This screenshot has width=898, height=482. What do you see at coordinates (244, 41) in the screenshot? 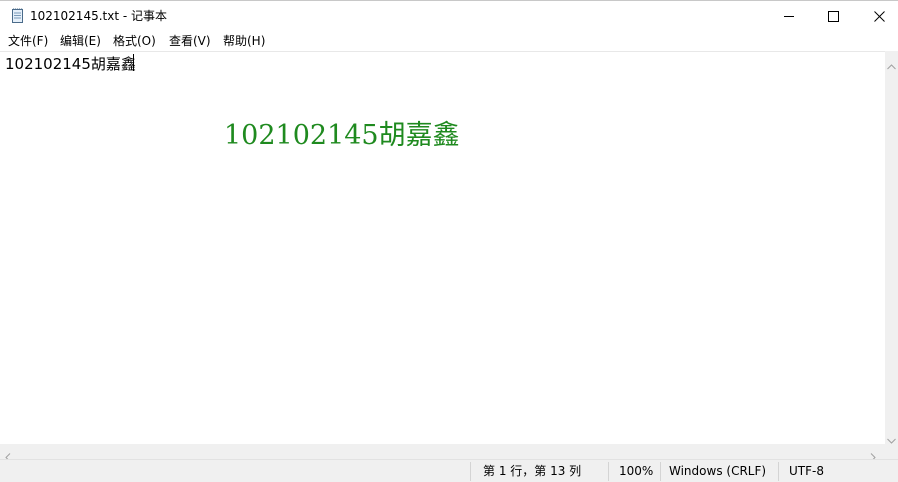
I see `menu-help: 帮助(H)` at bounding box center [244, 41].